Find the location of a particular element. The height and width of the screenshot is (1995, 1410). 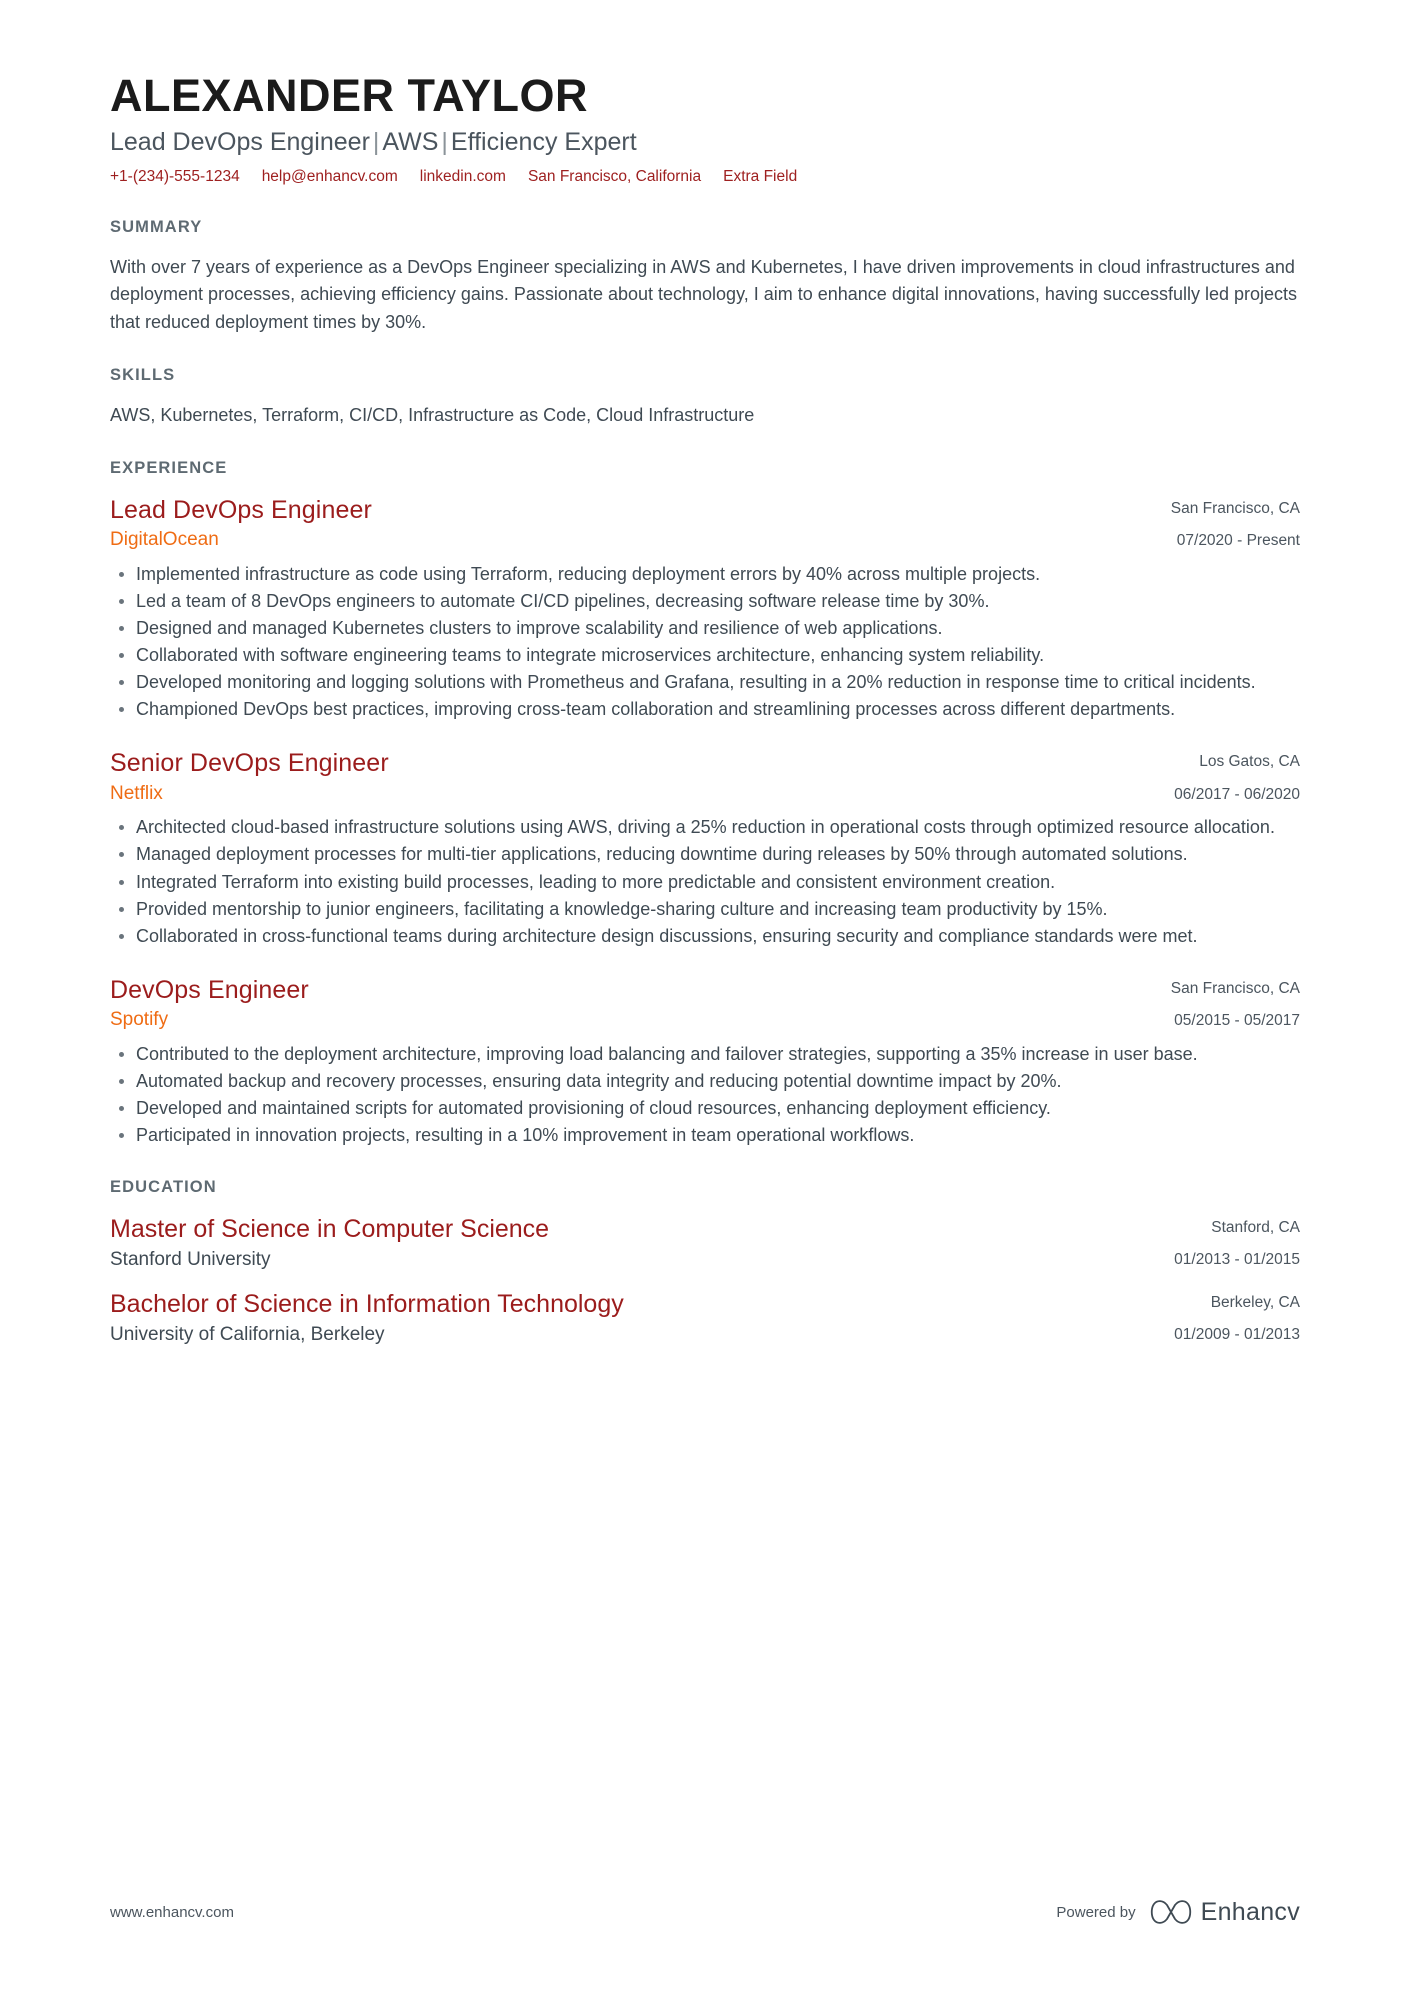

job-title: Senior DevOps Engineer is located at coordinates (249, 763).